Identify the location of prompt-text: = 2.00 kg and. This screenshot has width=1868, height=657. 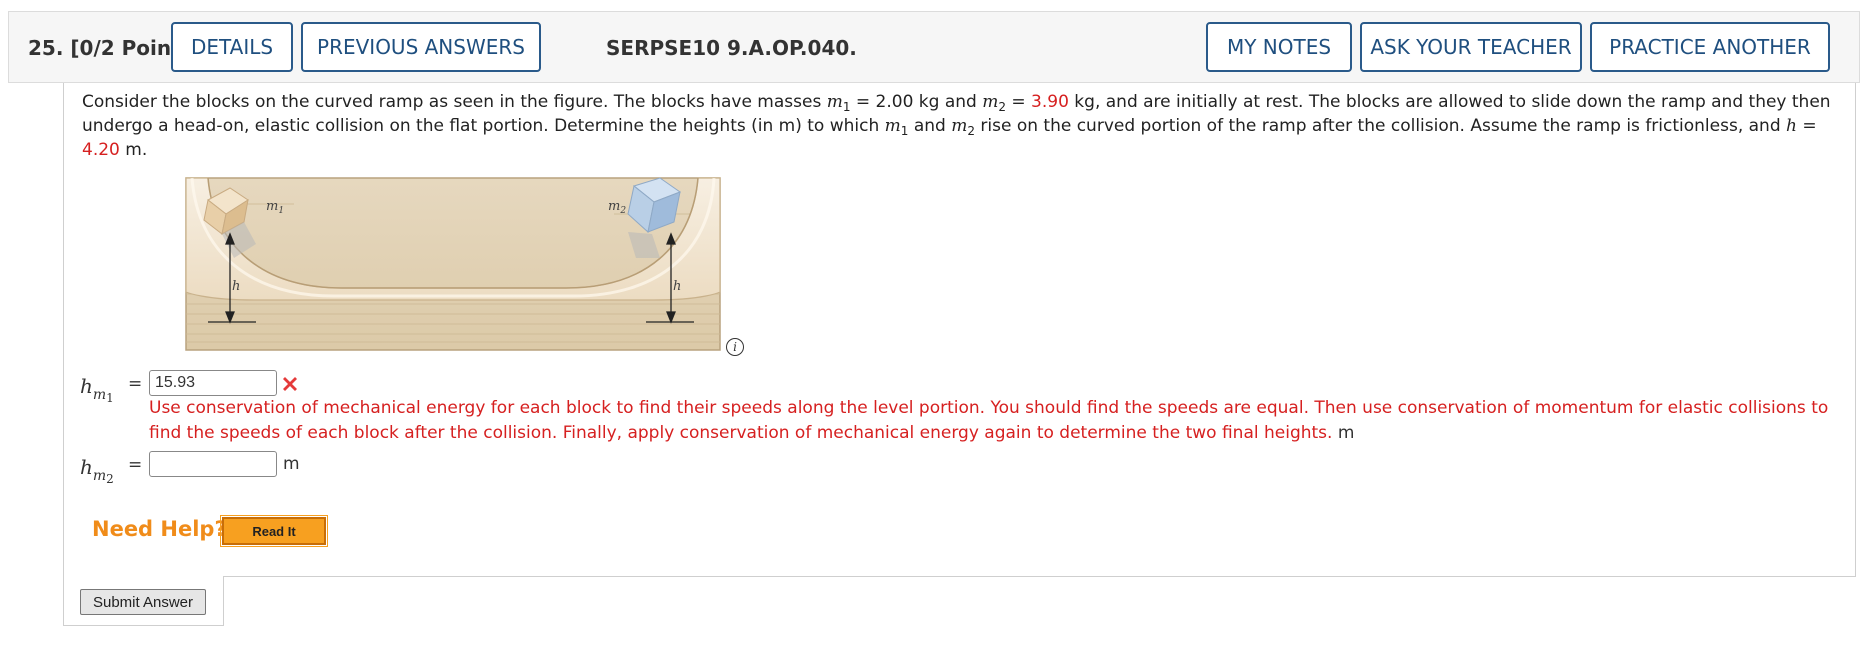
(916, 102).